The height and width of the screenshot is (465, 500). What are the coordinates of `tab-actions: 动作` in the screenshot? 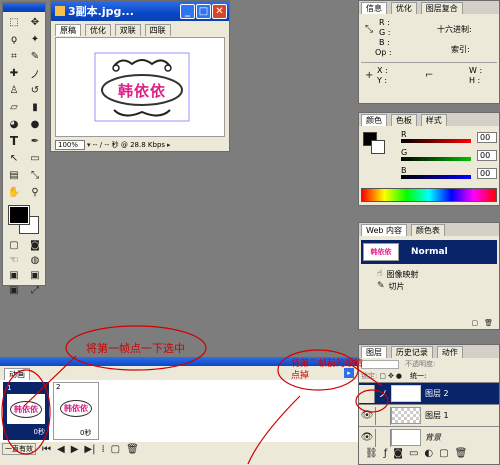 It's located at (449, 352).